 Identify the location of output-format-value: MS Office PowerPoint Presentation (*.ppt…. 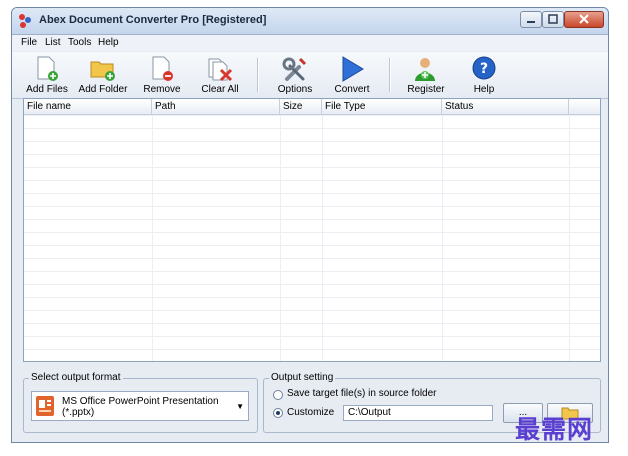
(140, 407).